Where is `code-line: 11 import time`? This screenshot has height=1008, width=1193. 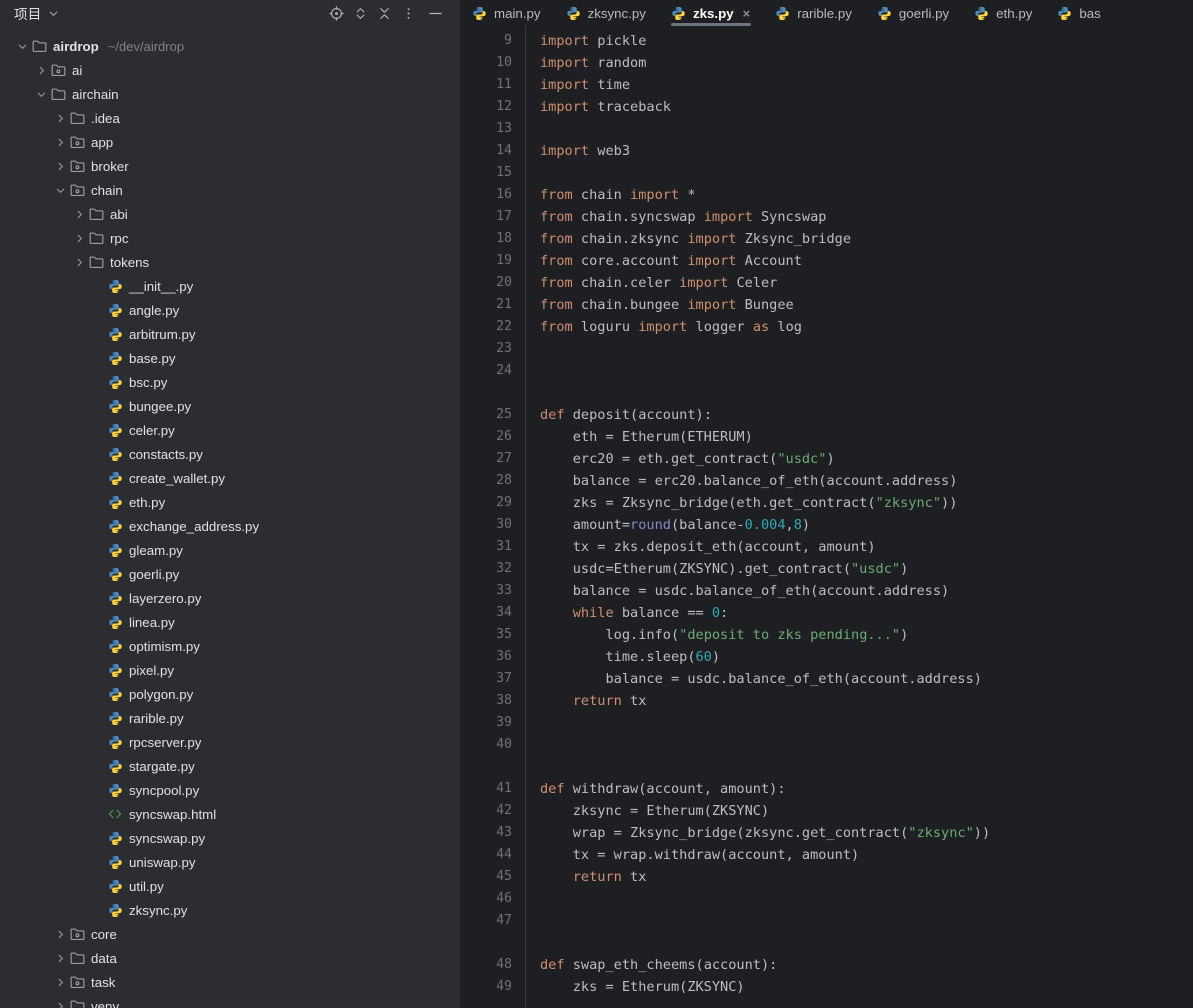
code-line: 11 import time is located at coordinates (826, 85).